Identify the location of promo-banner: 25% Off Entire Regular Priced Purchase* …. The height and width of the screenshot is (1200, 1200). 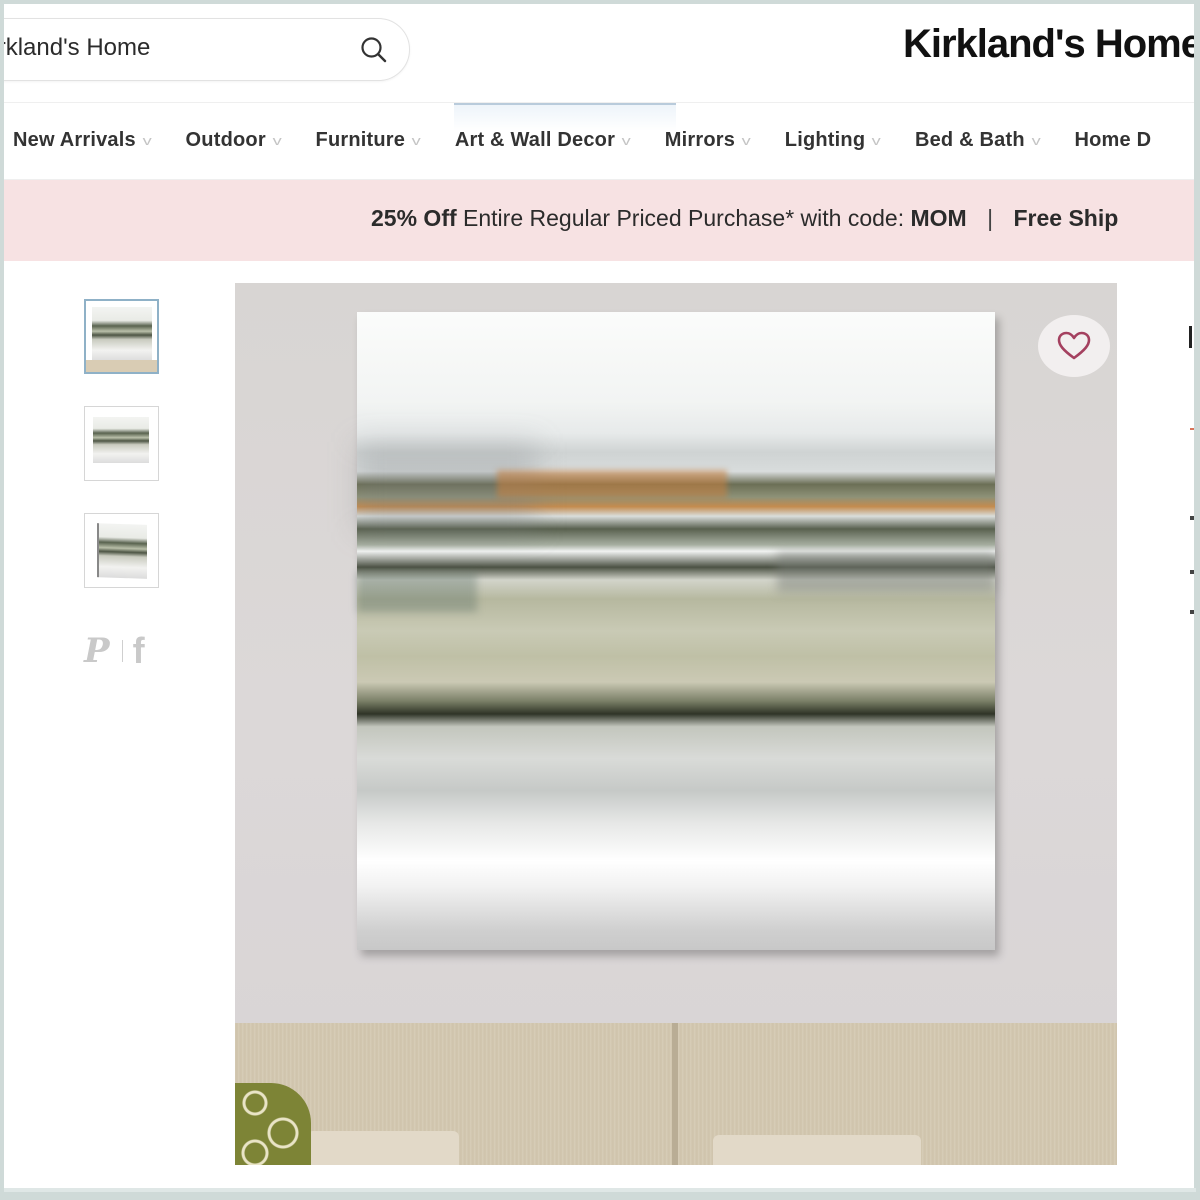
(600, 220).